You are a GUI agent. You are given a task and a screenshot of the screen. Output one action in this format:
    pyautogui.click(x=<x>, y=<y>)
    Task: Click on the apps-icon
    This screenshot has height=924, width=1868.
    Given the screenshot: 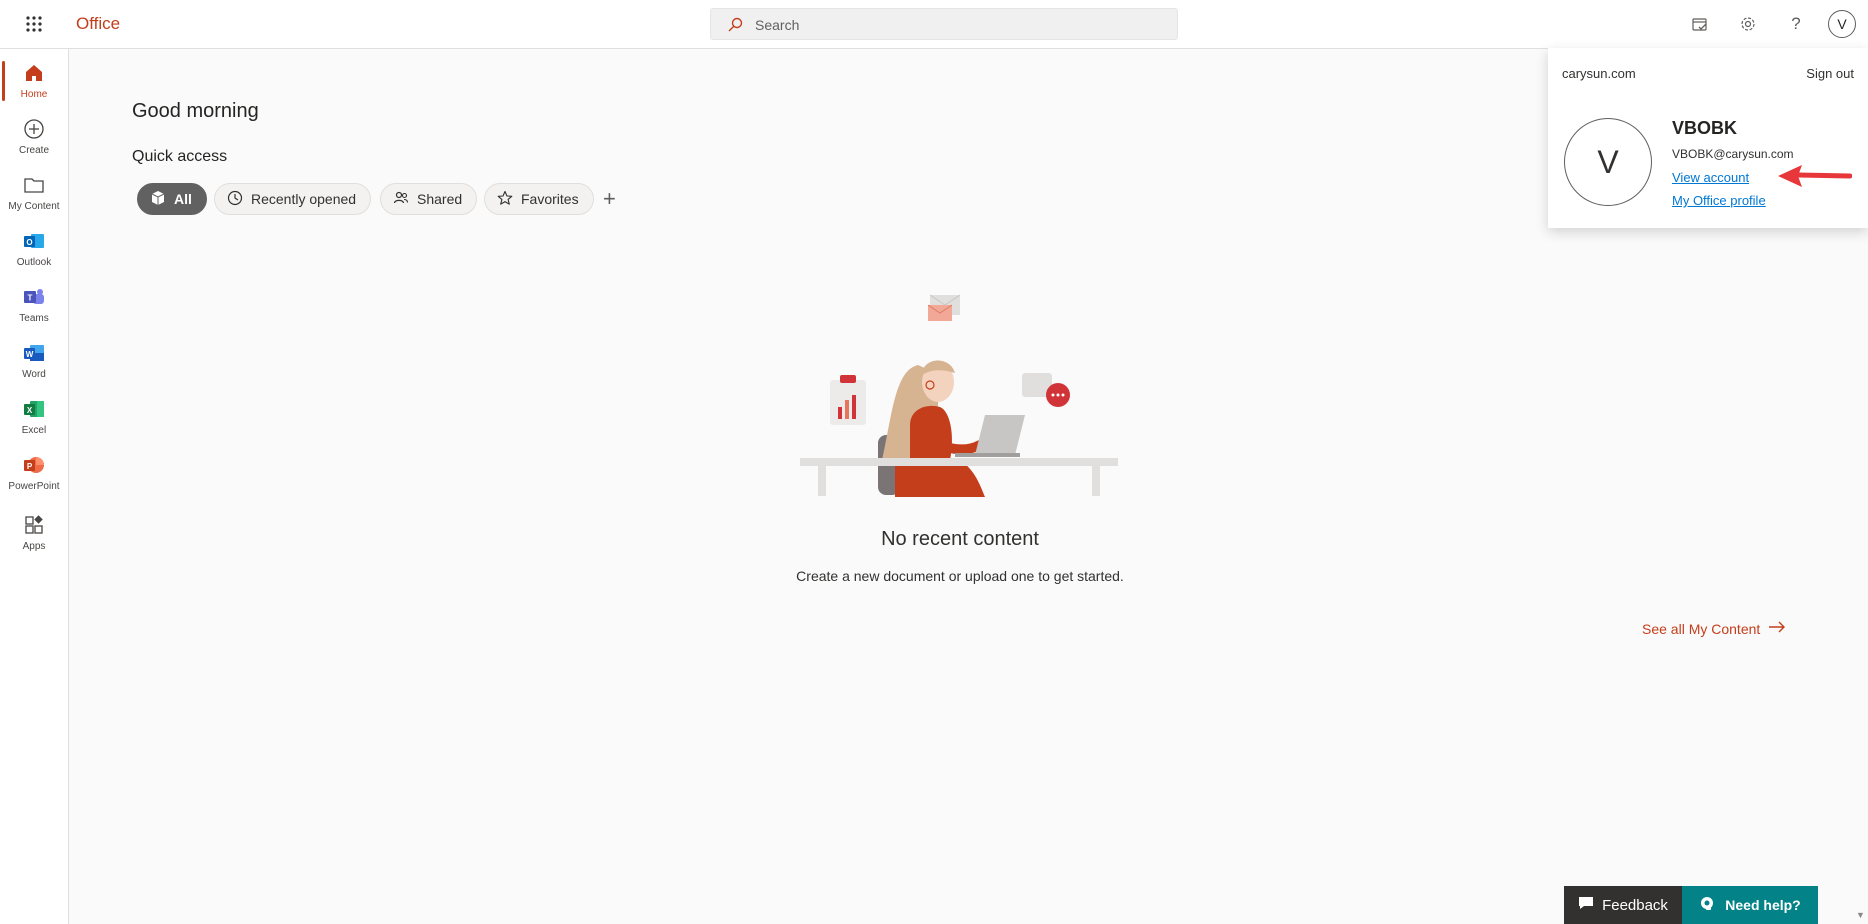 What is the action you would take?
    pyautogui.click(x=34, y=525)
    